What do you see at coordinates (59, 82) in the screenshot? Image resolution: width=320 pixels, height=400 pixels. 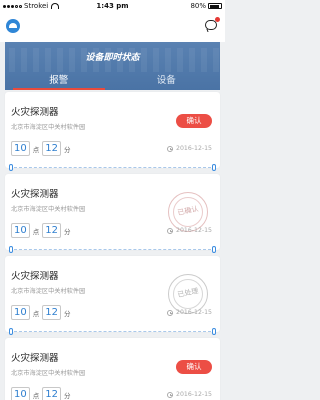 I see `tab-alarm: 报警` at bounding box center [59, 82].